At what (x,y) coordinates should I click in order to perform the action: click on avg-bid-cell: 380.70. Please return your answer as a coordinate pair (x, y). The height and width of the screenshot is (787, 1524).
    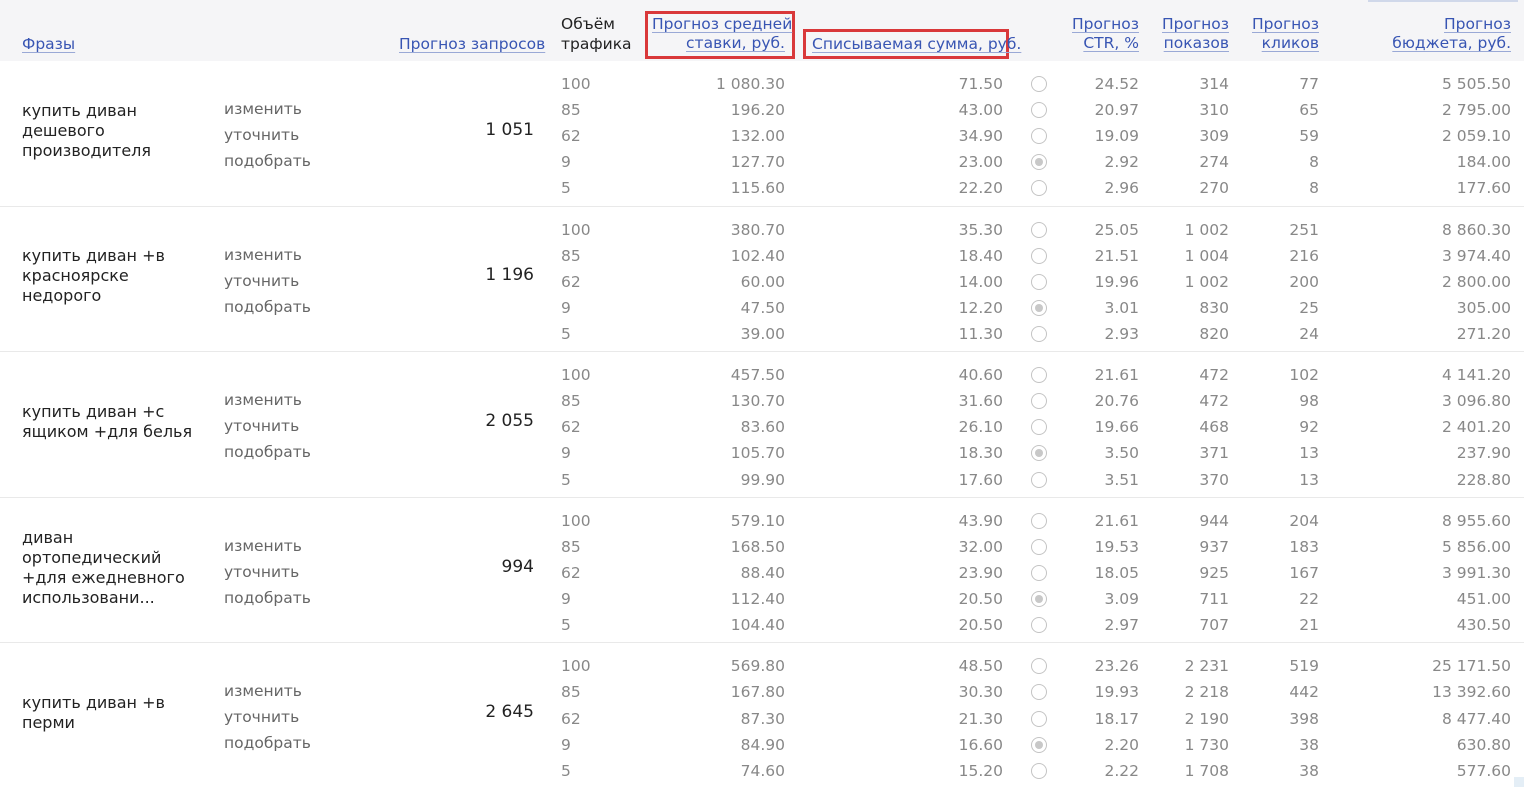
    Looking at the image, I should click on (757, 229).